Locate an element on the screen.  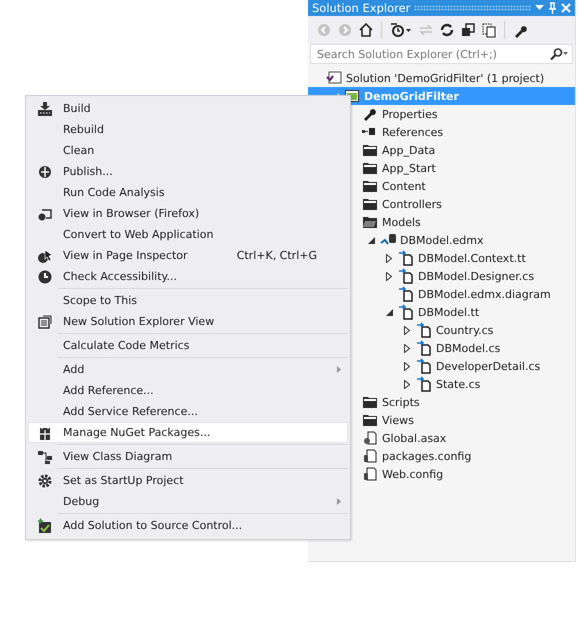
home-icon is located at coordinates (366, 30).